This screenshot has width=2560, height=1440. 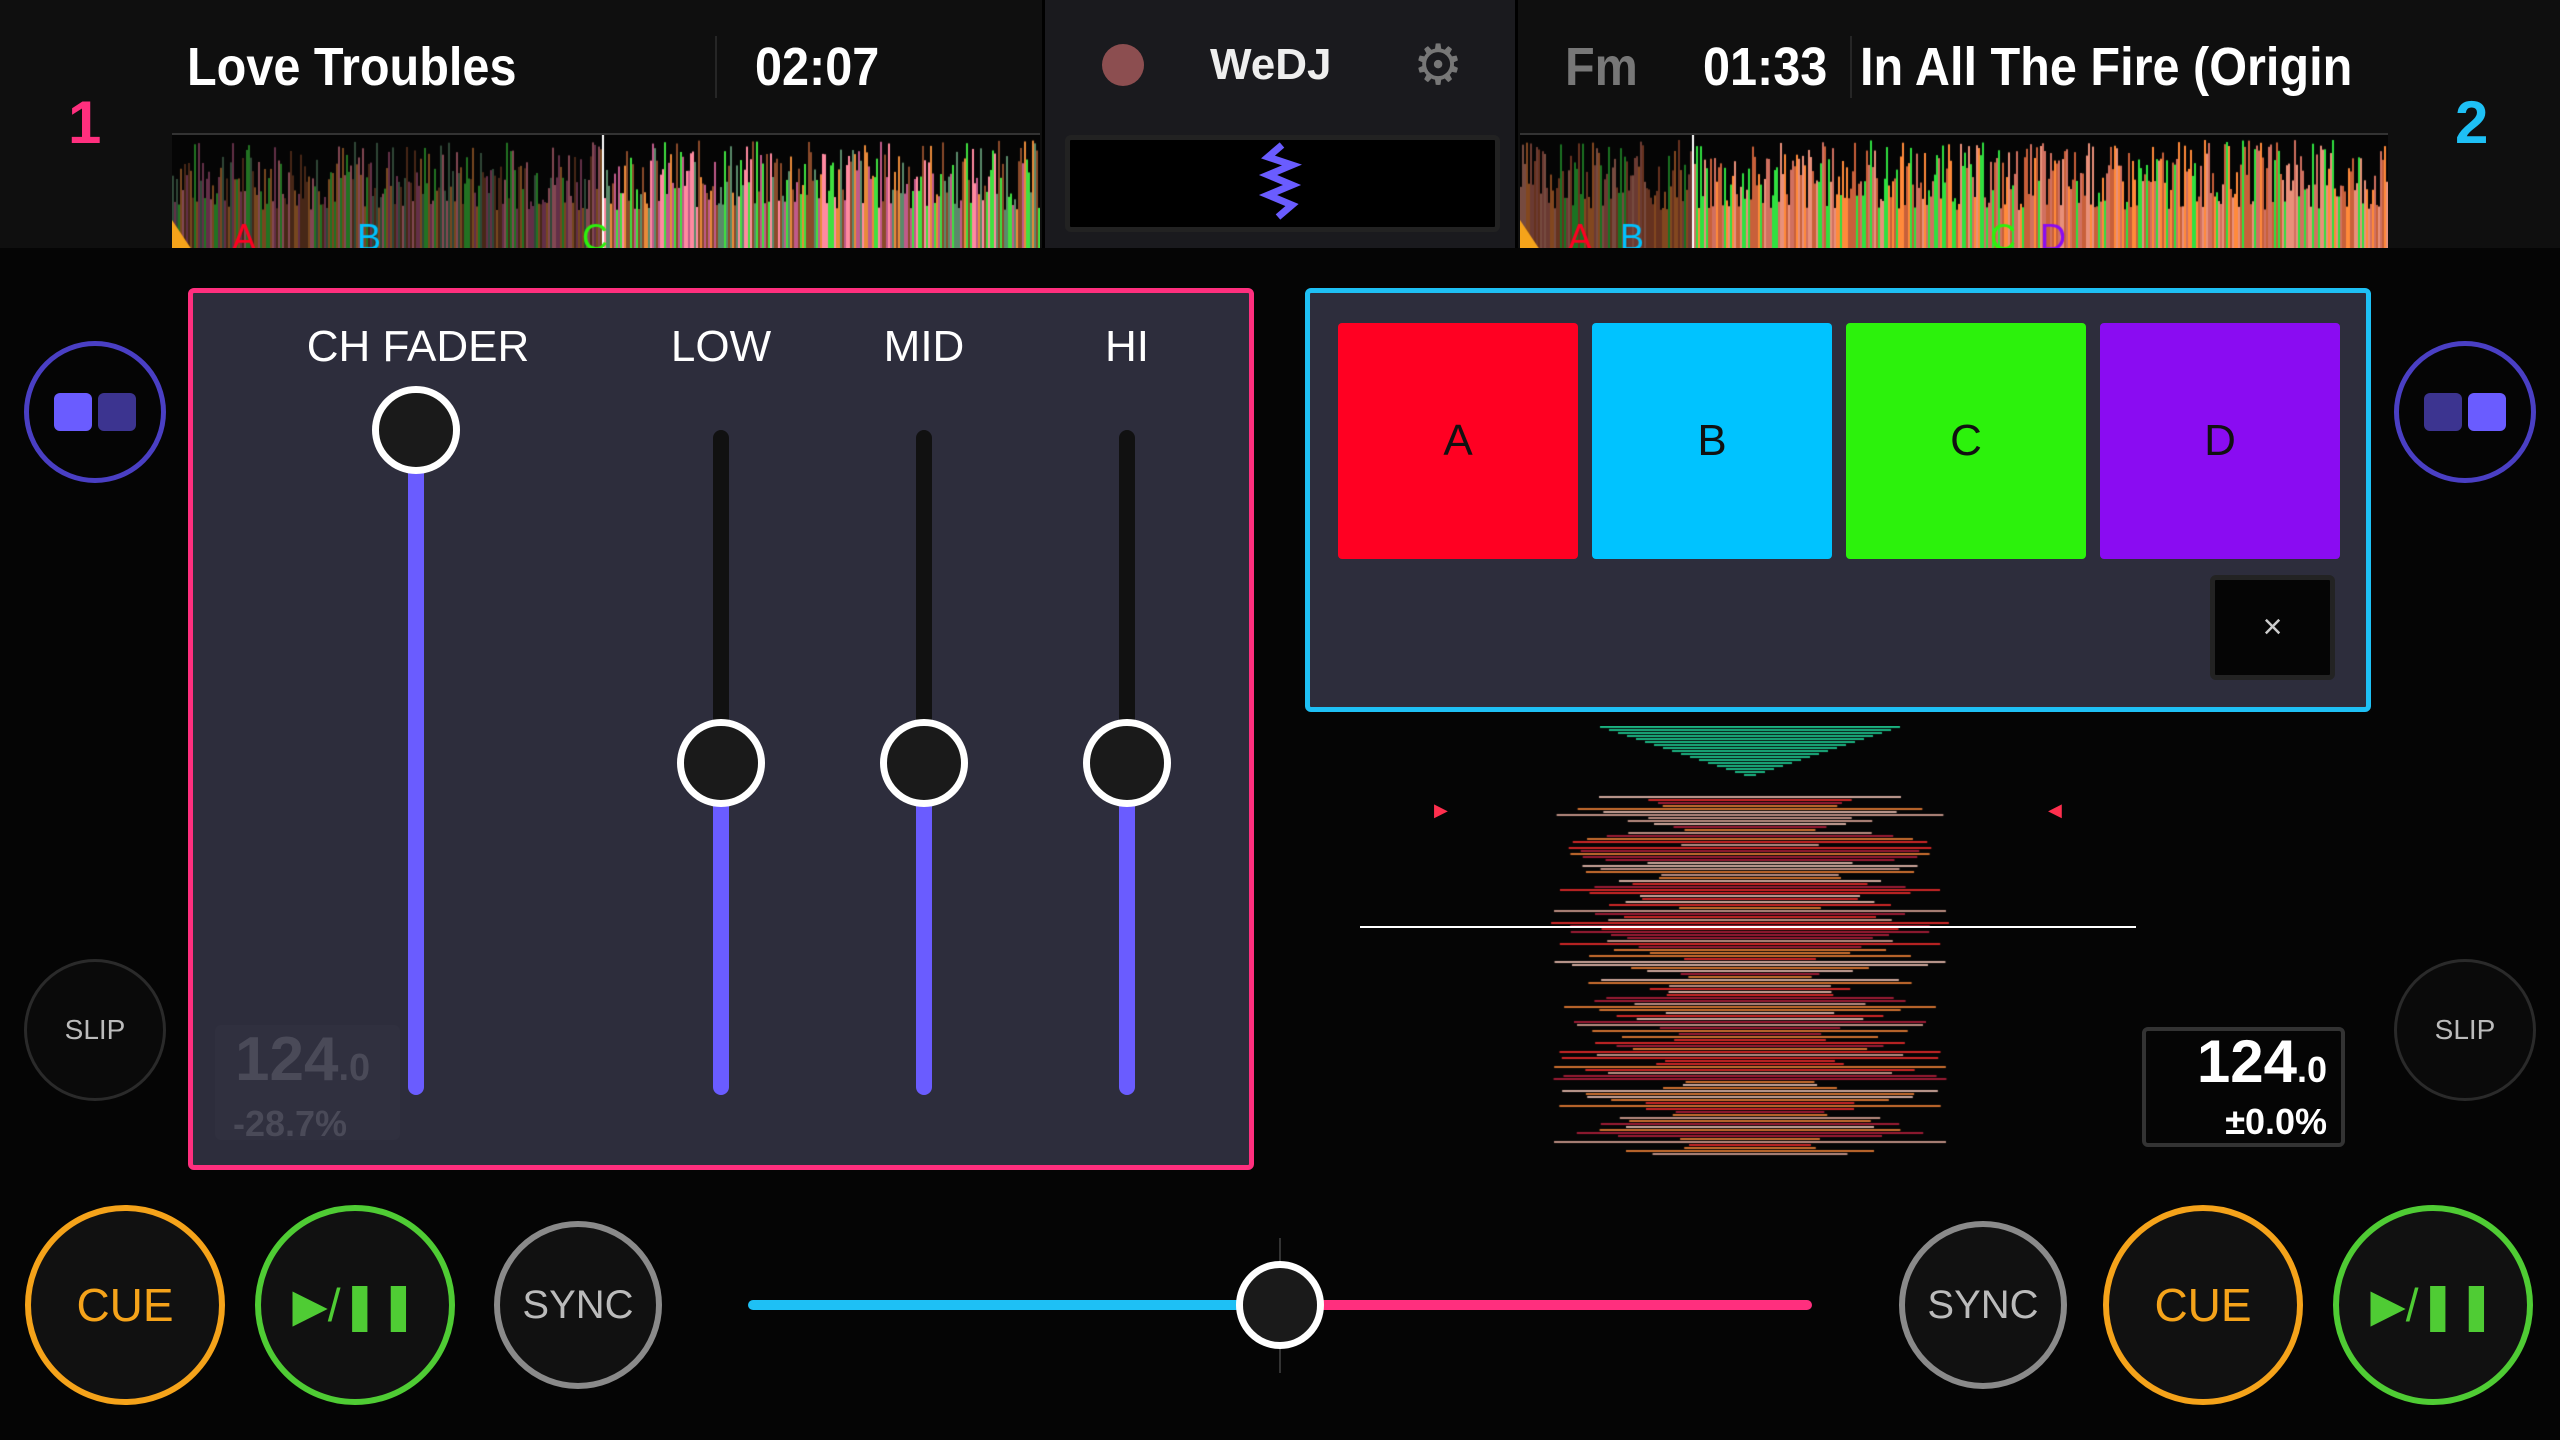 I want to click on deck1-play-pause-button: ▶/❚❚, so click(x=355, y=1305).